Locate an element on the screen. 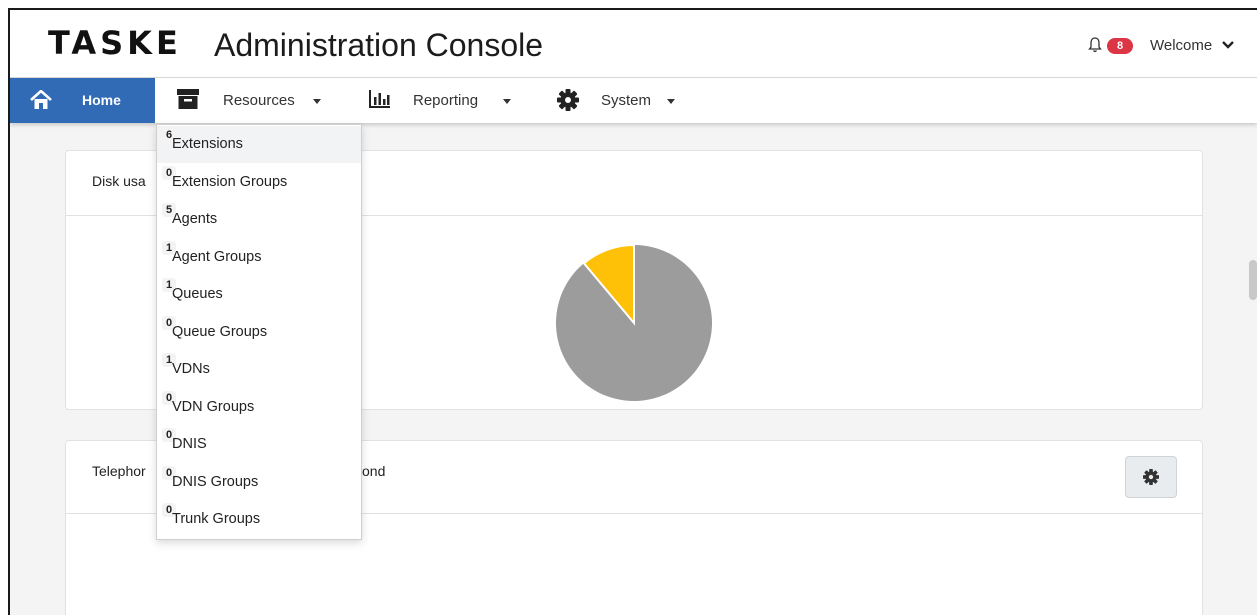 The width and height of the screenshot is (1257, 615). menu-item: Queue Groups 0 is located at coordinates (259, 332).